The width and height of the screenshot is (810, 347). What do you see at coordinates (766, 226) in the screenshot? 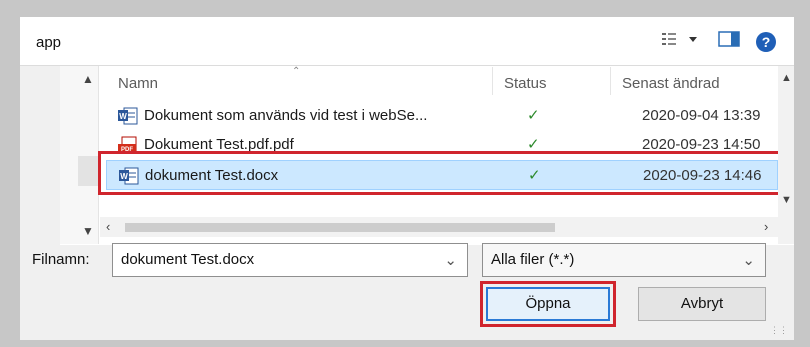
I see `scroll-right-icon: ›` at bounding box center [766, 226].